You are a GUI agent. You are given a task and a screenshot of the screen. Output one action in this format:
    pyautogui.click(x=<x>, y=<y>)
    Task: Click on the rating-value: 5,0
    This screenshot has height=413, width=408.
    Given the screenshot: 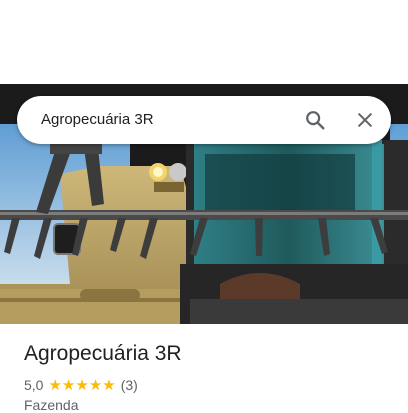 What is the action you would take?
    pyautogui.click(x=34, y=385)
    